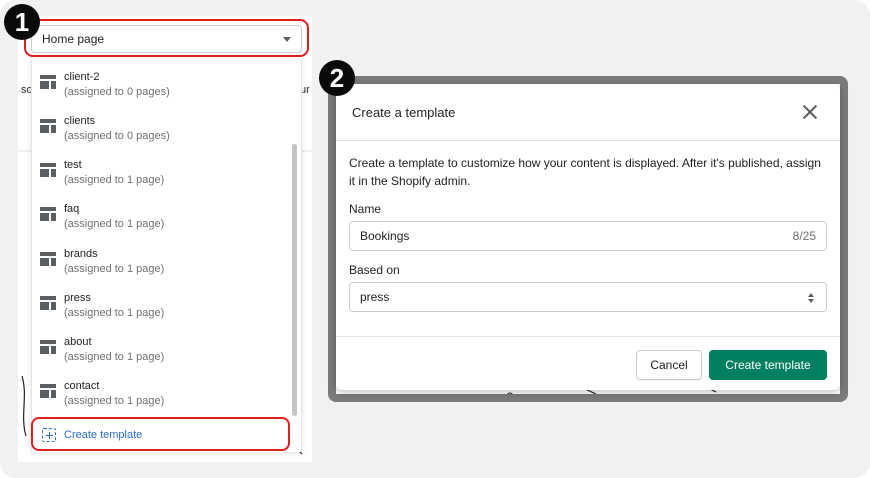 The image size is (870, 478). Describe the element at coordinates (294, 280) in the screenshot. I see `dropdown-scrollbar` at that location.